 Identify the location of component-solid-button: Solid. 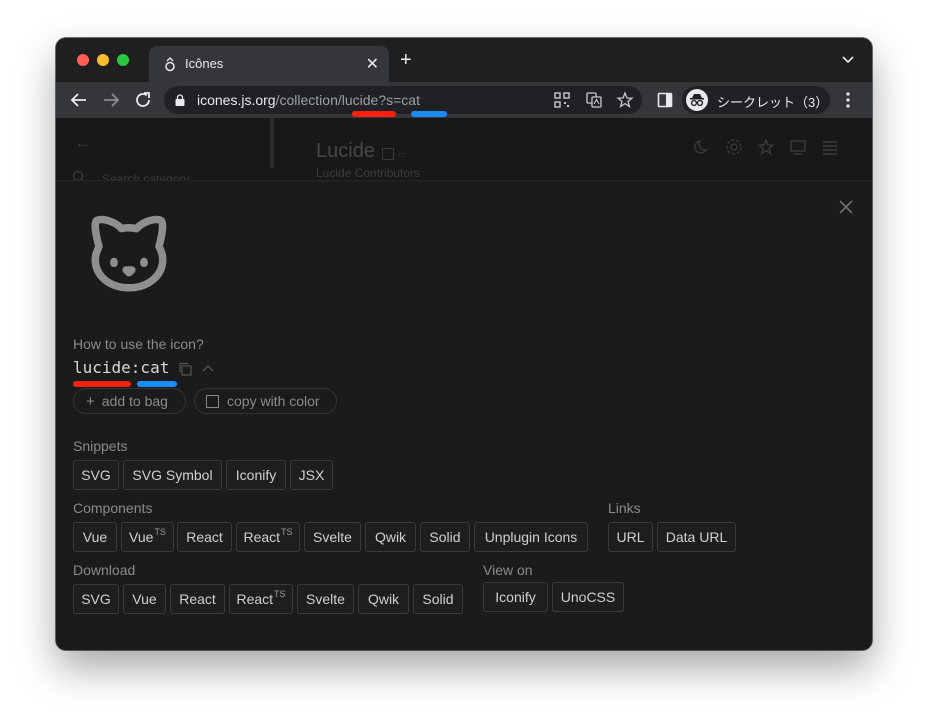
(445, 537).